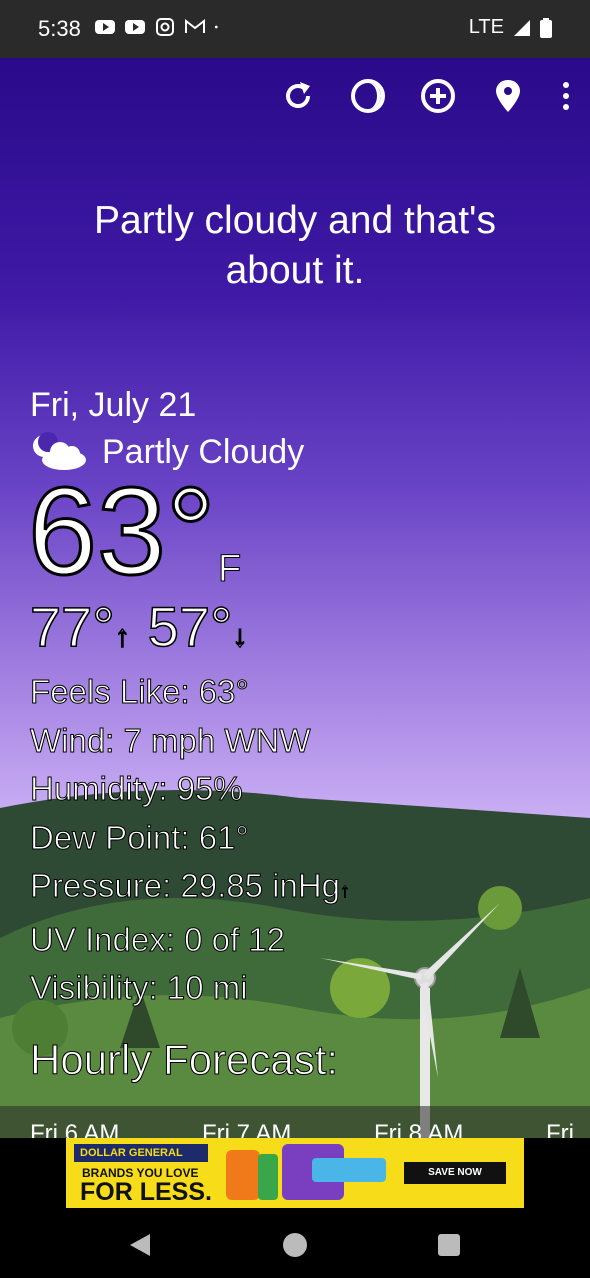  Describe the element at coordinates (295, 1122) in the screenshot. I see `hourly-forecast-strip: Fri 6 AM Fri 7 AM Fri 8 AM Fri` at that location.